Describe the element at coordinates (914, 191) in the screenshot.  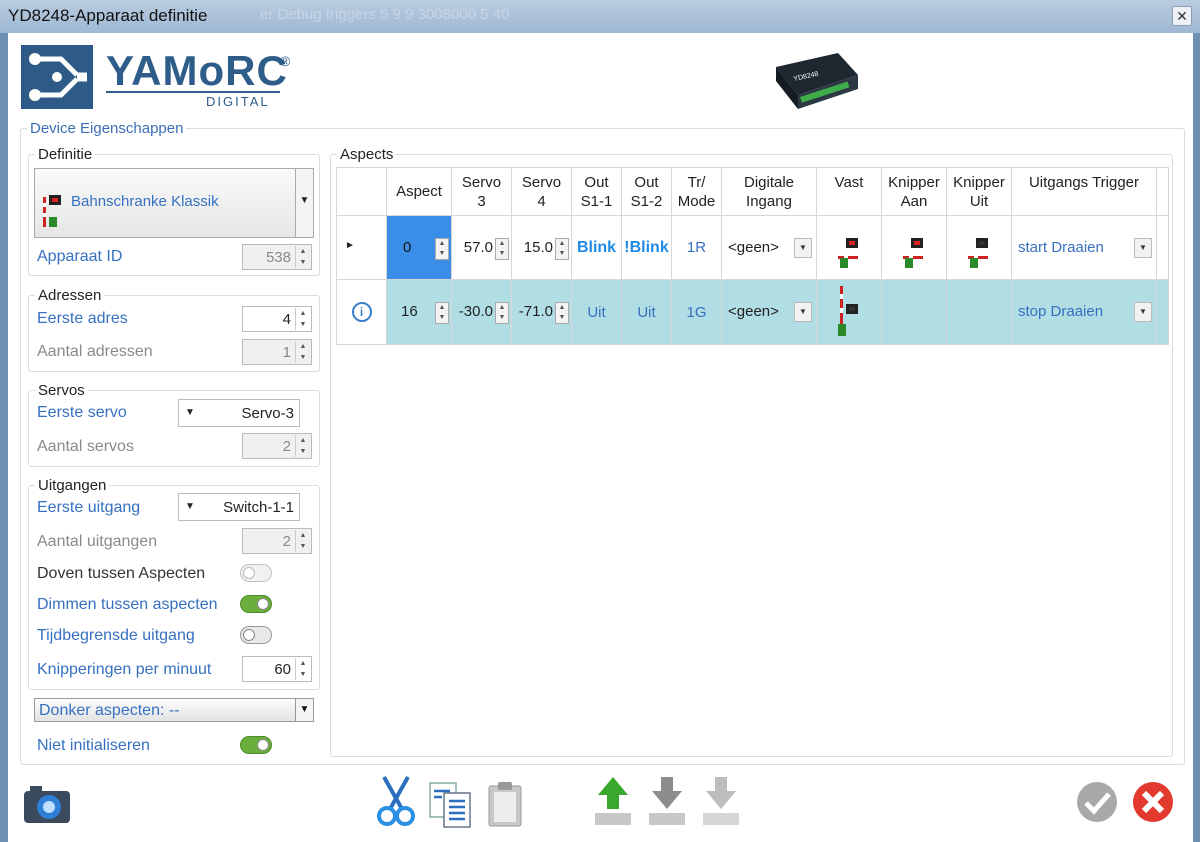
I see `col-knipper-aan: Knipper Aan` at that location.